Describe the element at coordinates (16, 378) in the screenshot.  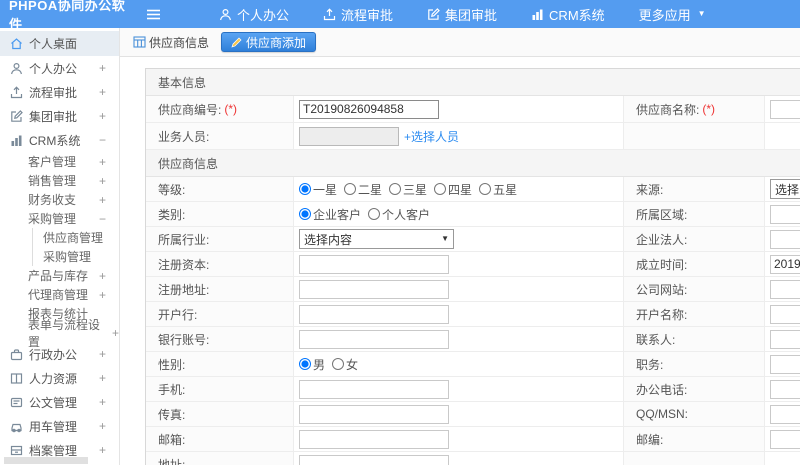
I see `book-icon` at that location.